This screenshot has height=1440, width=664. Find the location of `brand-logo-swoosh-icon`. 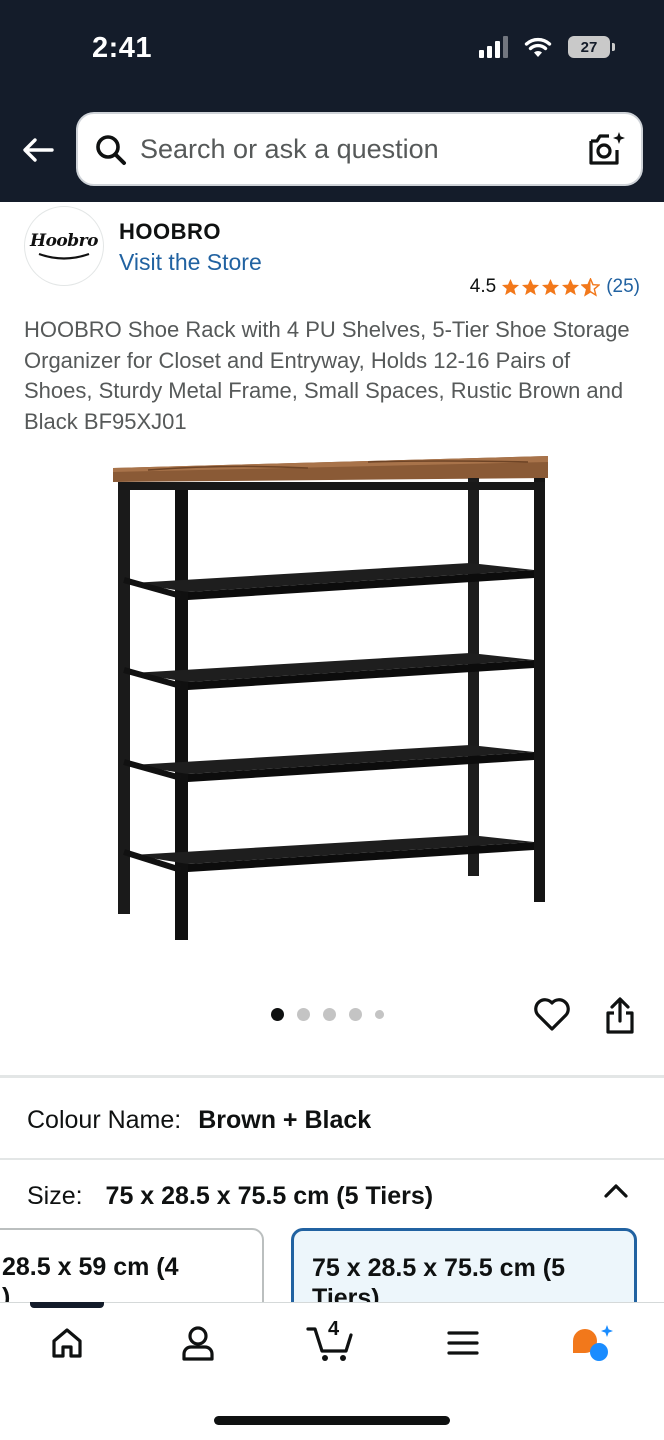

brand-logo-swoosh-icon is located at coordinates (64, 256).